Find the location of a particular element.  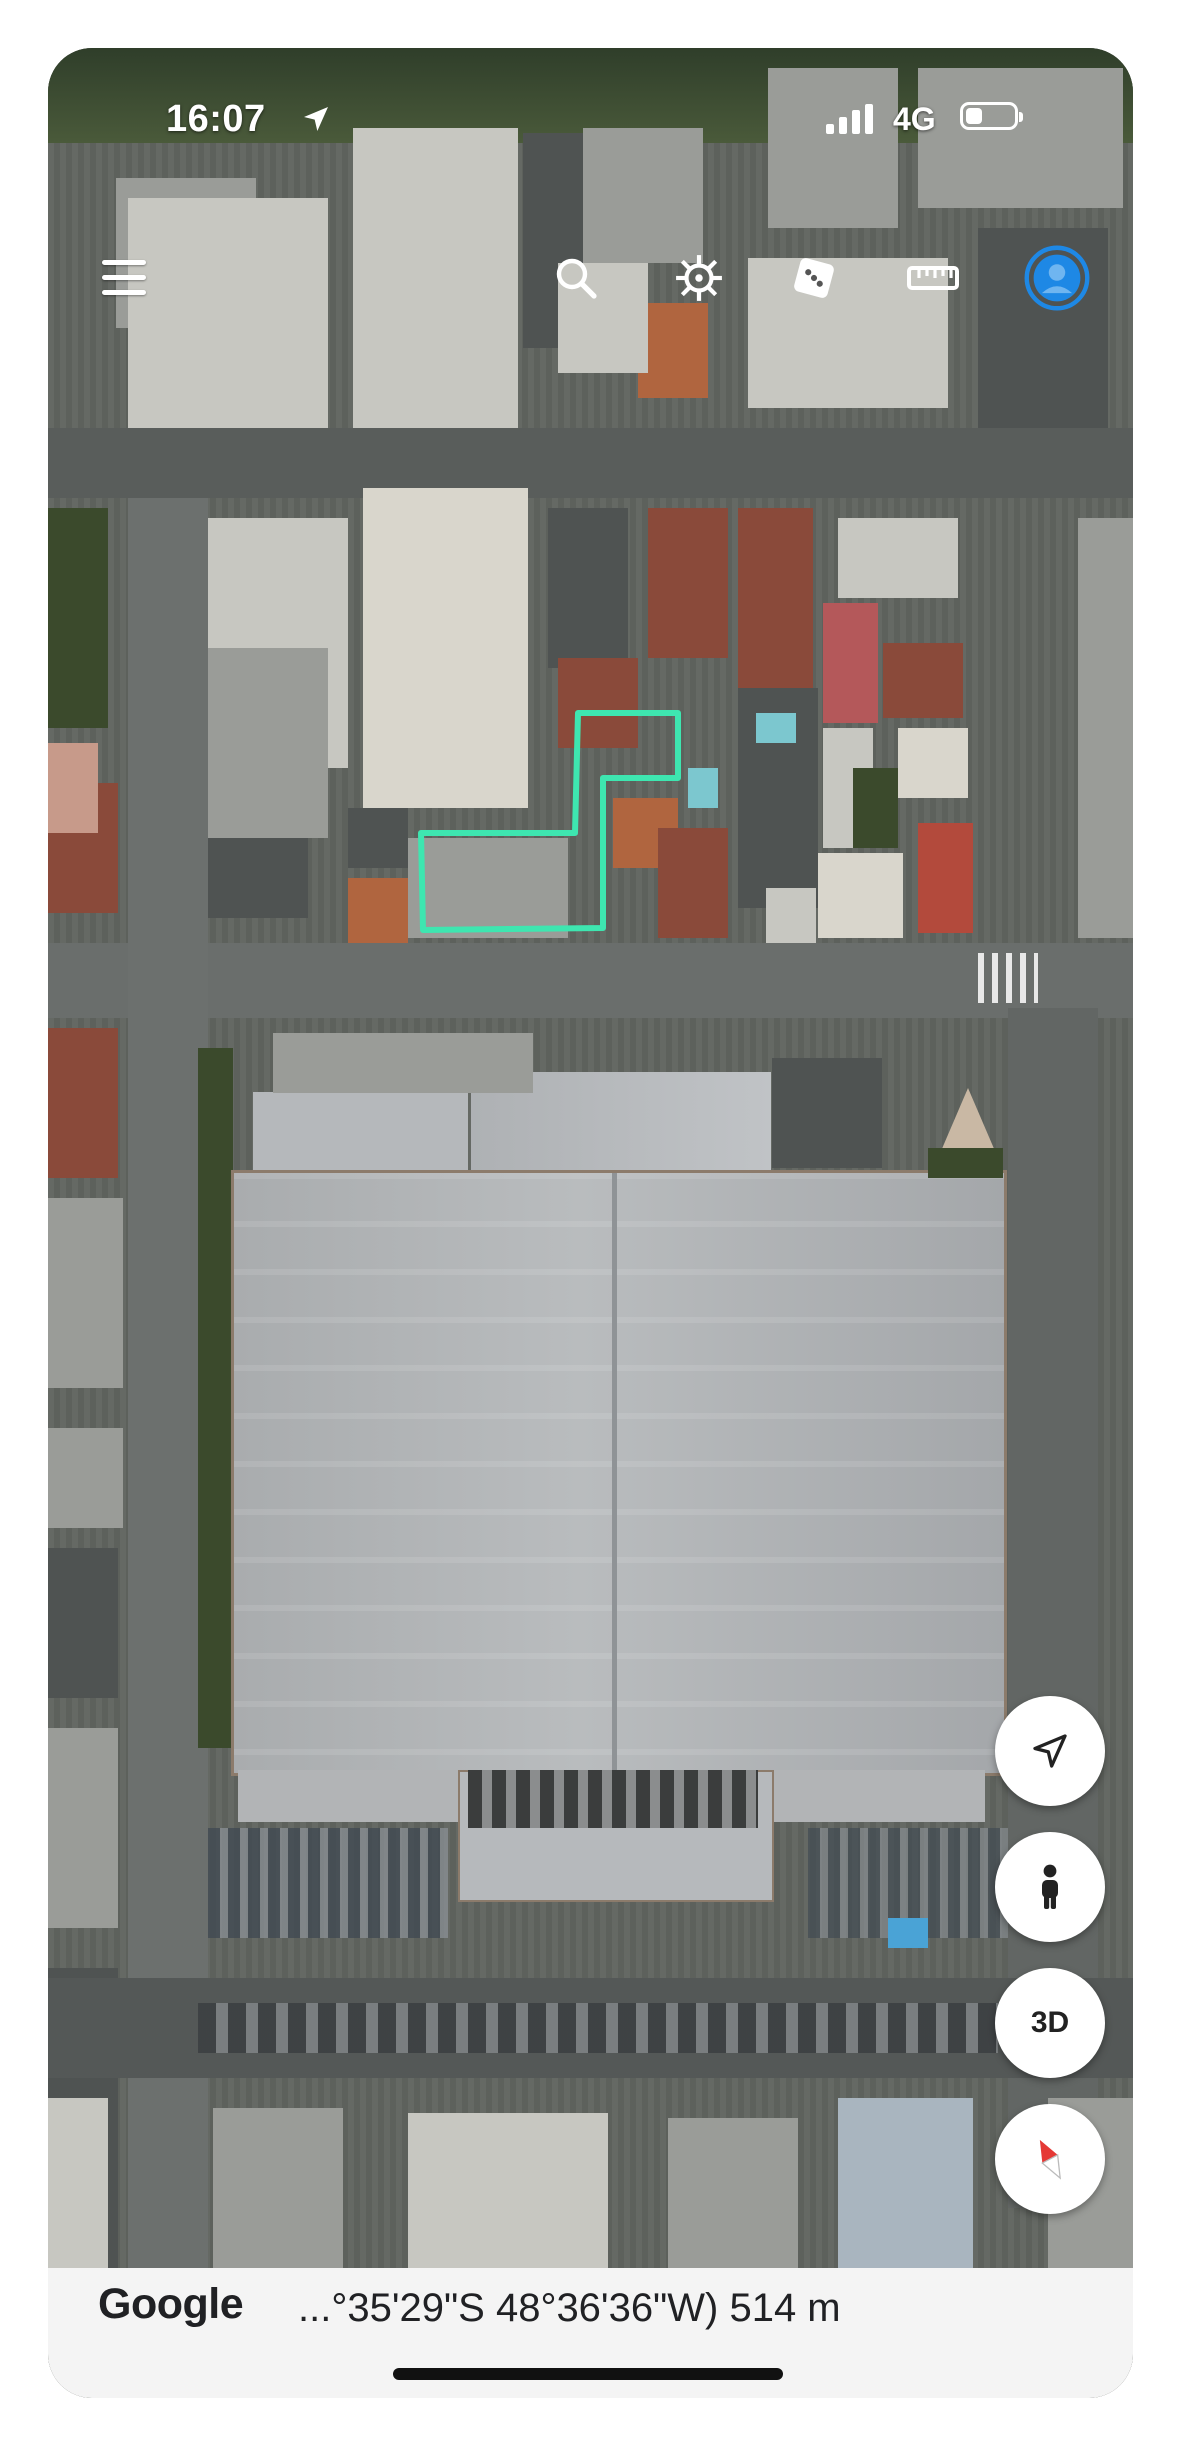

status-time: 16:07 is located at coordinates (216, 119).